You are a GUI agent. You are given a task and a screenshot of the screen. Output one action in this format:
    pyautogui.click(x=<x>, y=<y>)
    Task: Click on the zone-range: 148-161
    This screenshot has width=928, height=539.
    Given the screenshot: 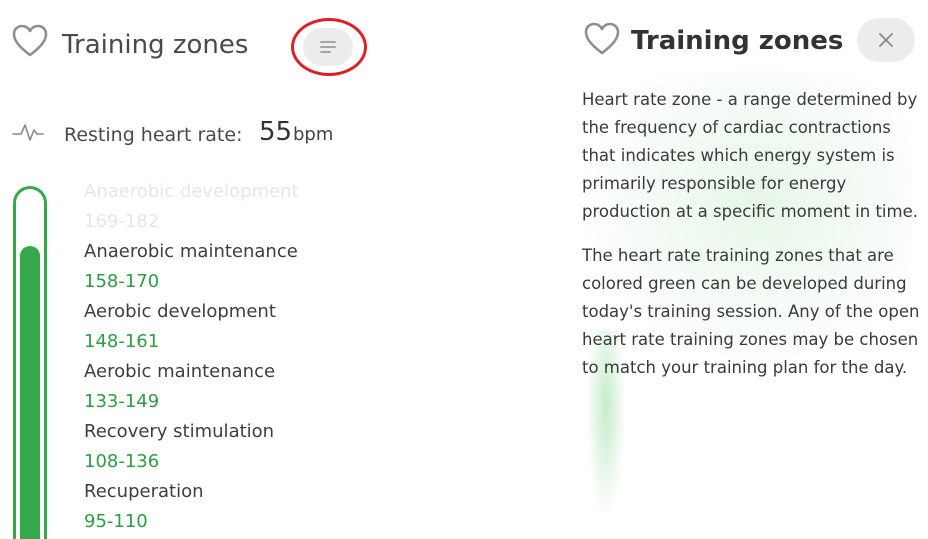 What is the action you would take?
    pyautogui.click(x=122, y=341)
    